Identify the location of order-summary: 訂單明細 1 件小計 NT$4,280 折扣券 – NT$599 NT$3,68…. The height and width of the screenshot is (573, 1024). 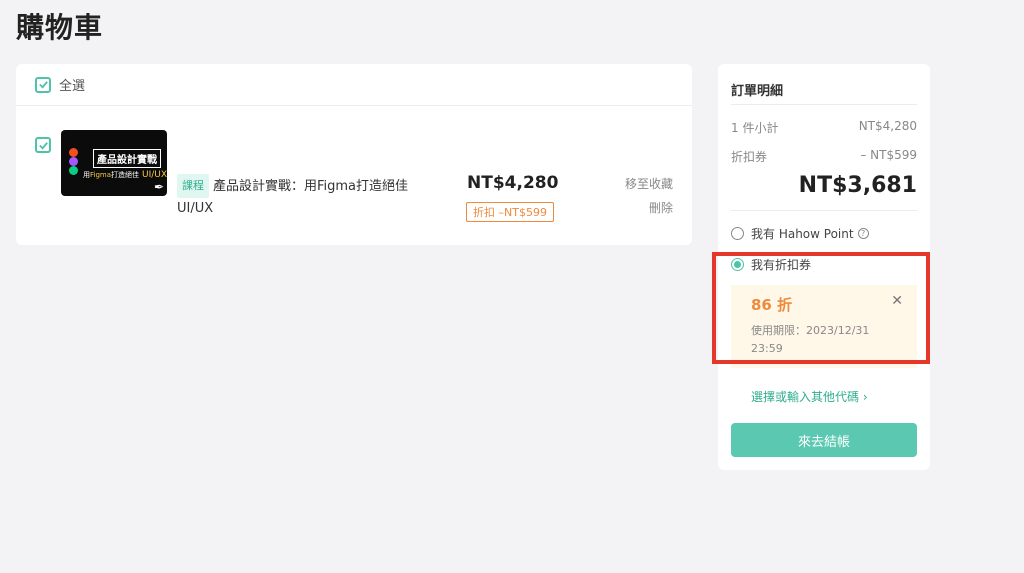
(824, 267).